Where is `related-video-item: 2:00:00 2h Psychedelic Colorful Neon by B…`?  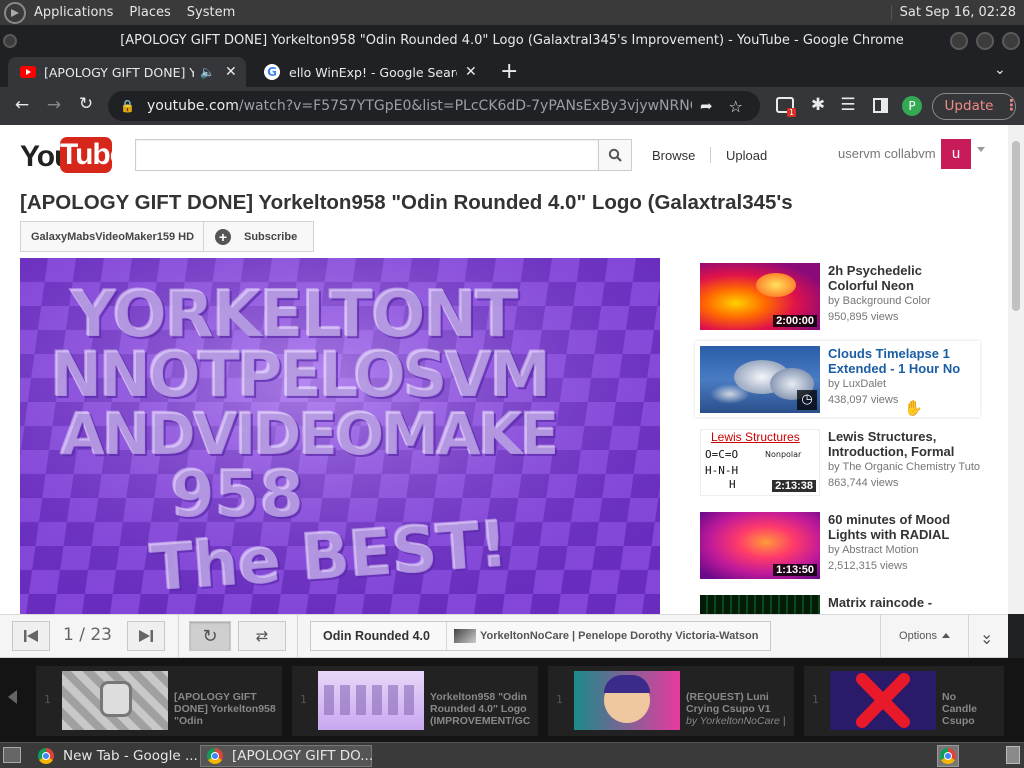
related-video-item: 2:00:00 2h Psychedelic Colorful Neon by B… is located at coordinates (841, 298).